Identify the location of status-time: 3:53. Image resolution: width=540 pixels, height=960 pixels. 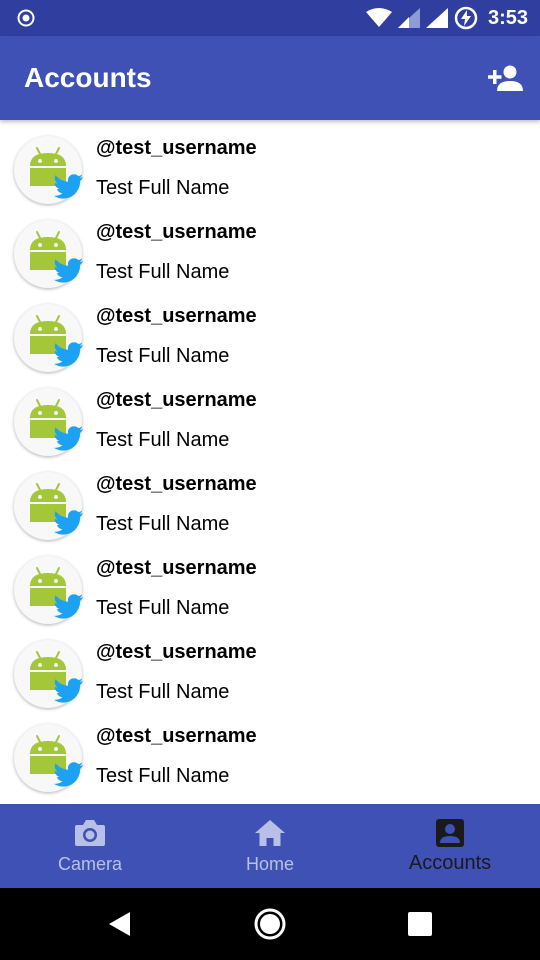
(507, 17).